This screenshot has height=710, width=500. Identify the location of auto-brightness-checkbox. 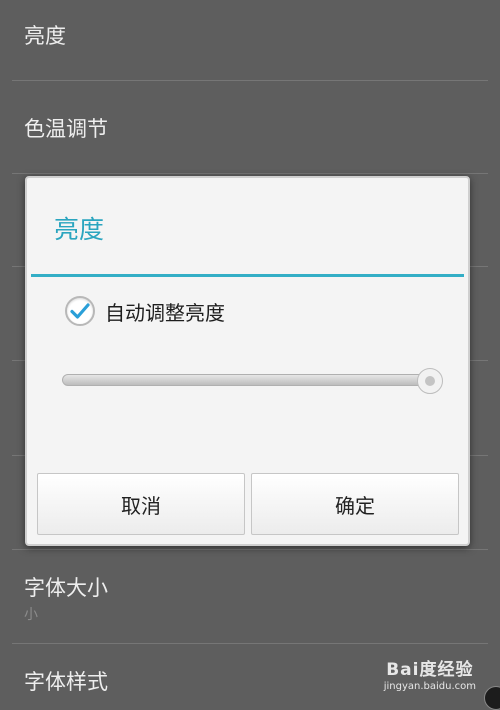
(80, 311).